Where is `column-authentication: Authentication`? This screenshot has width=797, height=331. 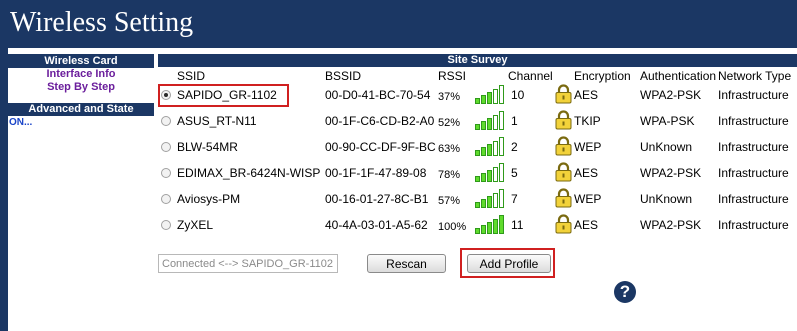
column-authentication: Authentication is located at coordinates (678, 76).